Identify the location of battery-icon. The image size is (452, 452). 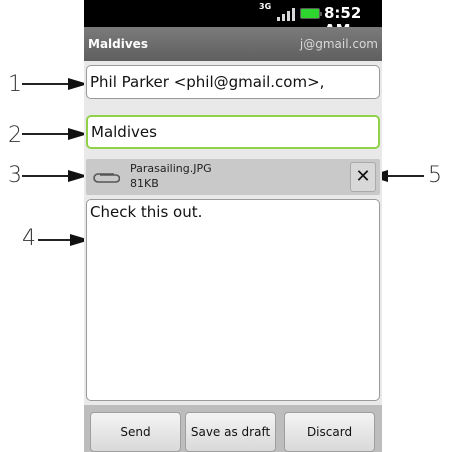
(311, 13).